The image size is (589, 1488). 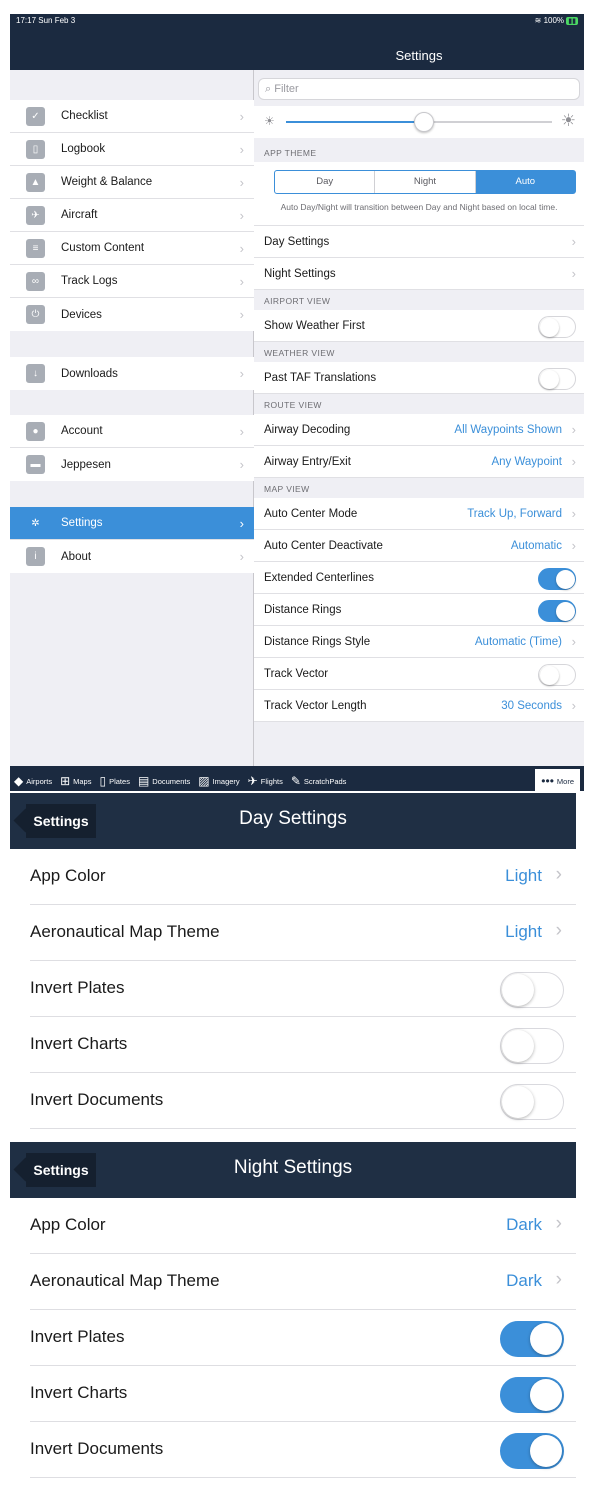 I want to click on auto-center-mode-row: Auto Center Mode Track Up, Forward ›, so click(x=419, y=514).